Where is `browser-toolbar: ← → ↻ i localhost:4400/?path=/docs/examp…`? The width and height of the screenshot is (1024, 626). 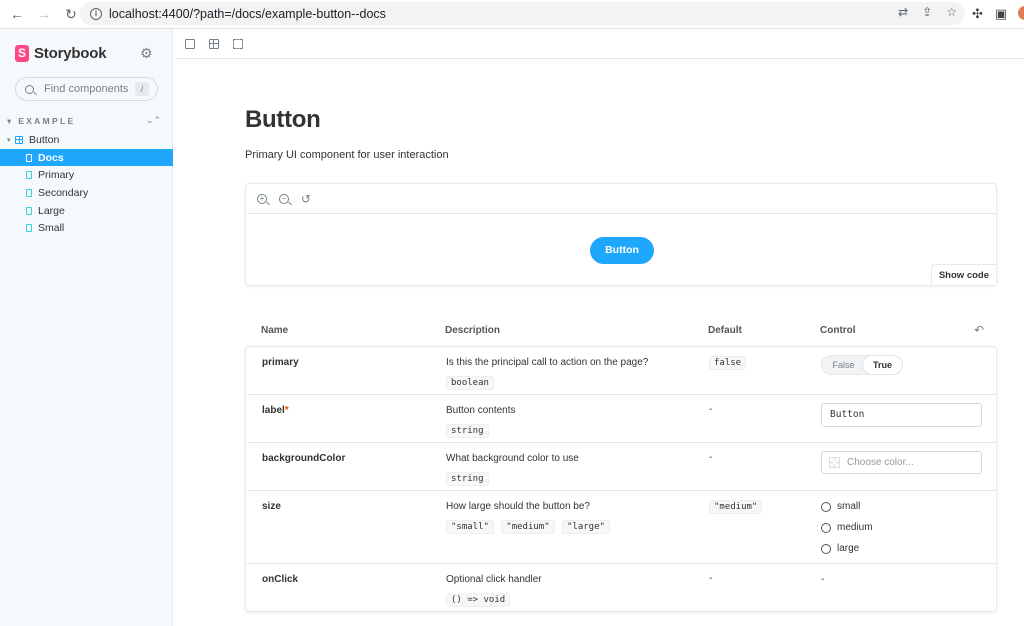
browser-toolbar: ← → ↻ i localhost:4400/?path=/docs/examp… is located at coordinates (512, 14).